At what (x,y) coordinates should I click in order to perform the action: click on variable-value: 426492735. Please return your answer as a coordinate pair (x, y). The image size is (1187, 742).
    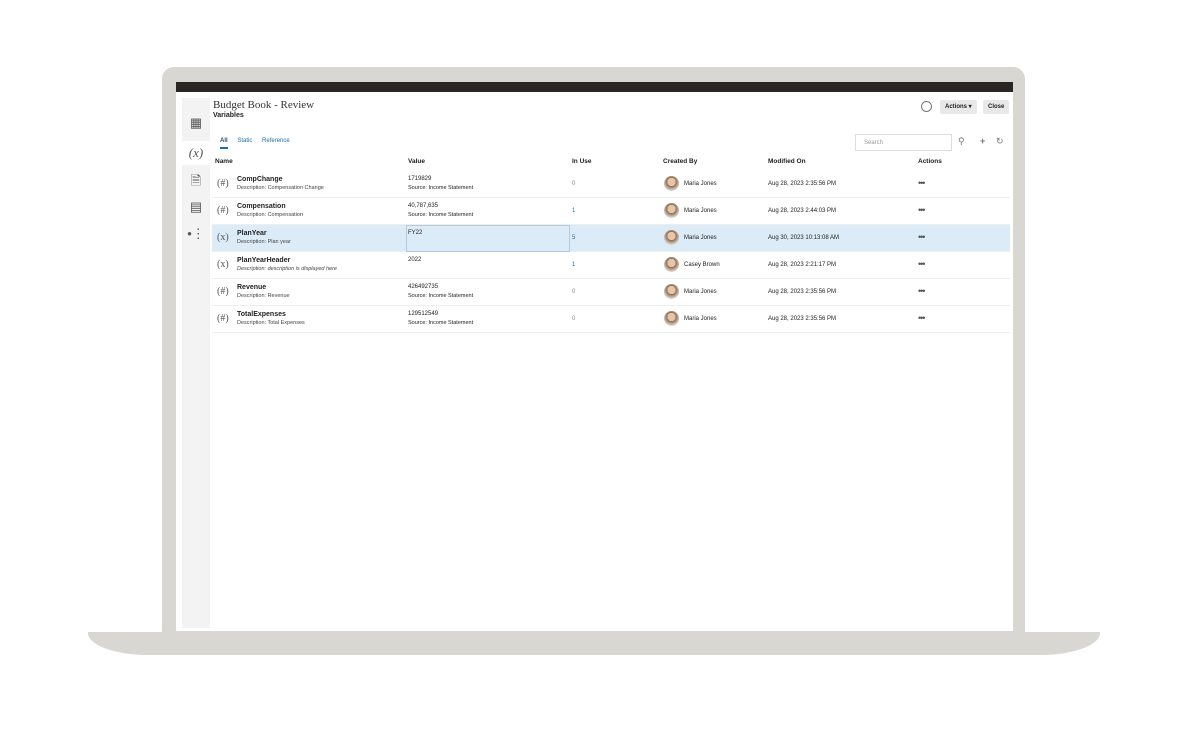
    Looking at the image, I should click on (423, 287).